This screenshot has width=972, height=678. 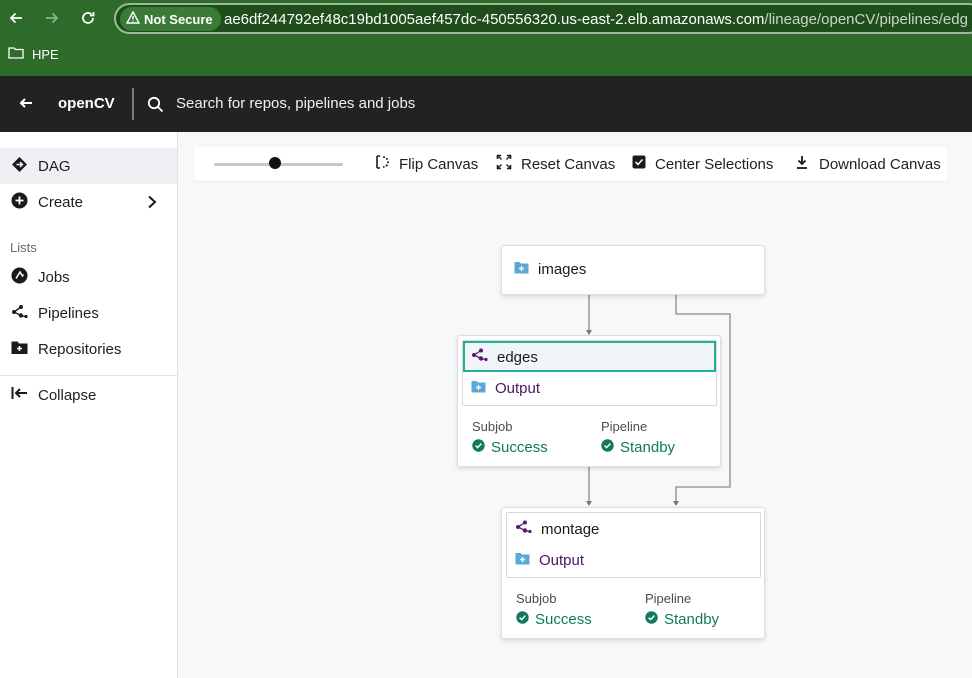 I want to click on pipeline-box: edges Output, so click(x=589, y=373).